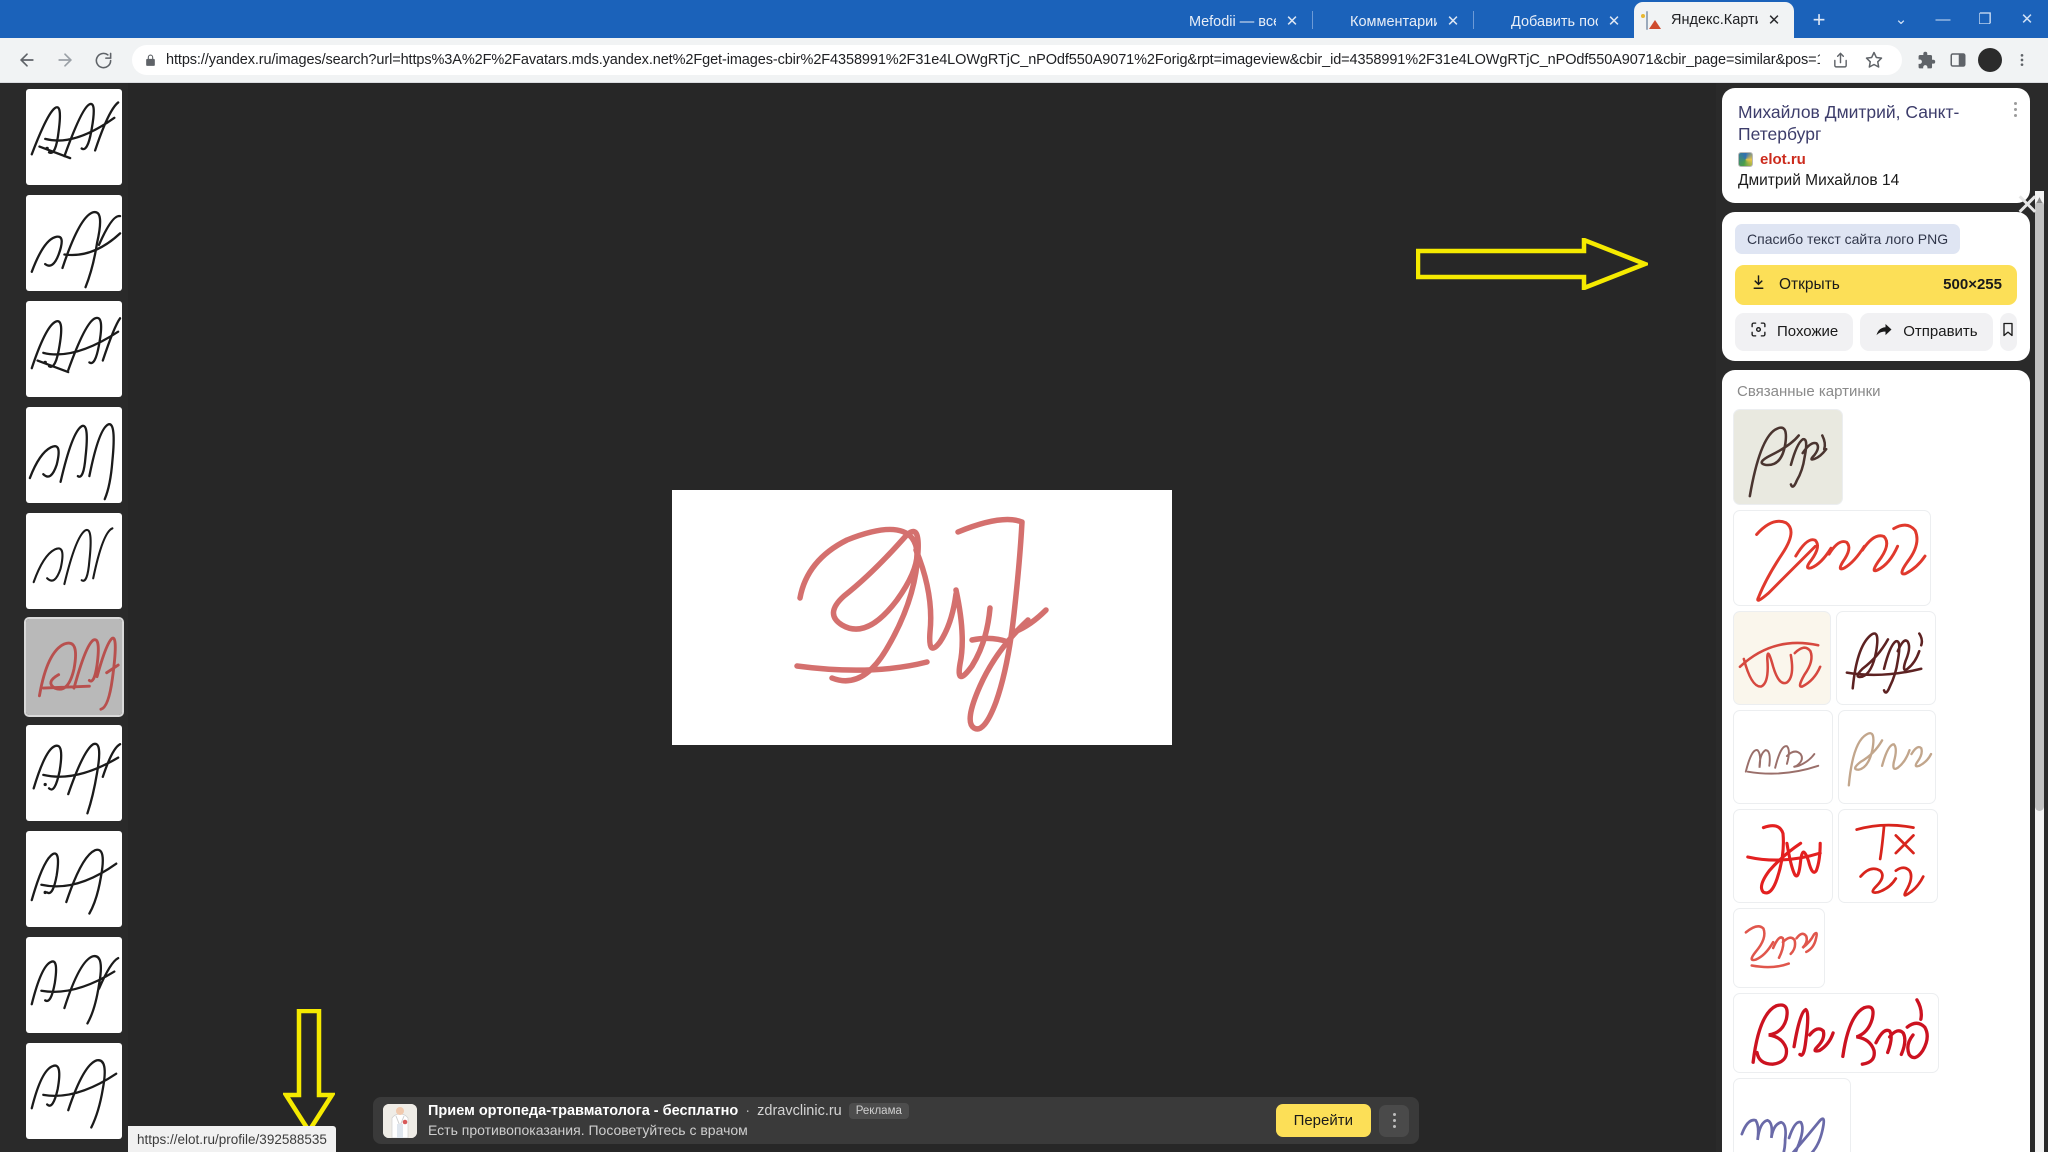  Describe the element at coordinates (1990, 60) in the screenshot. I see `profile-avatar` at that location.